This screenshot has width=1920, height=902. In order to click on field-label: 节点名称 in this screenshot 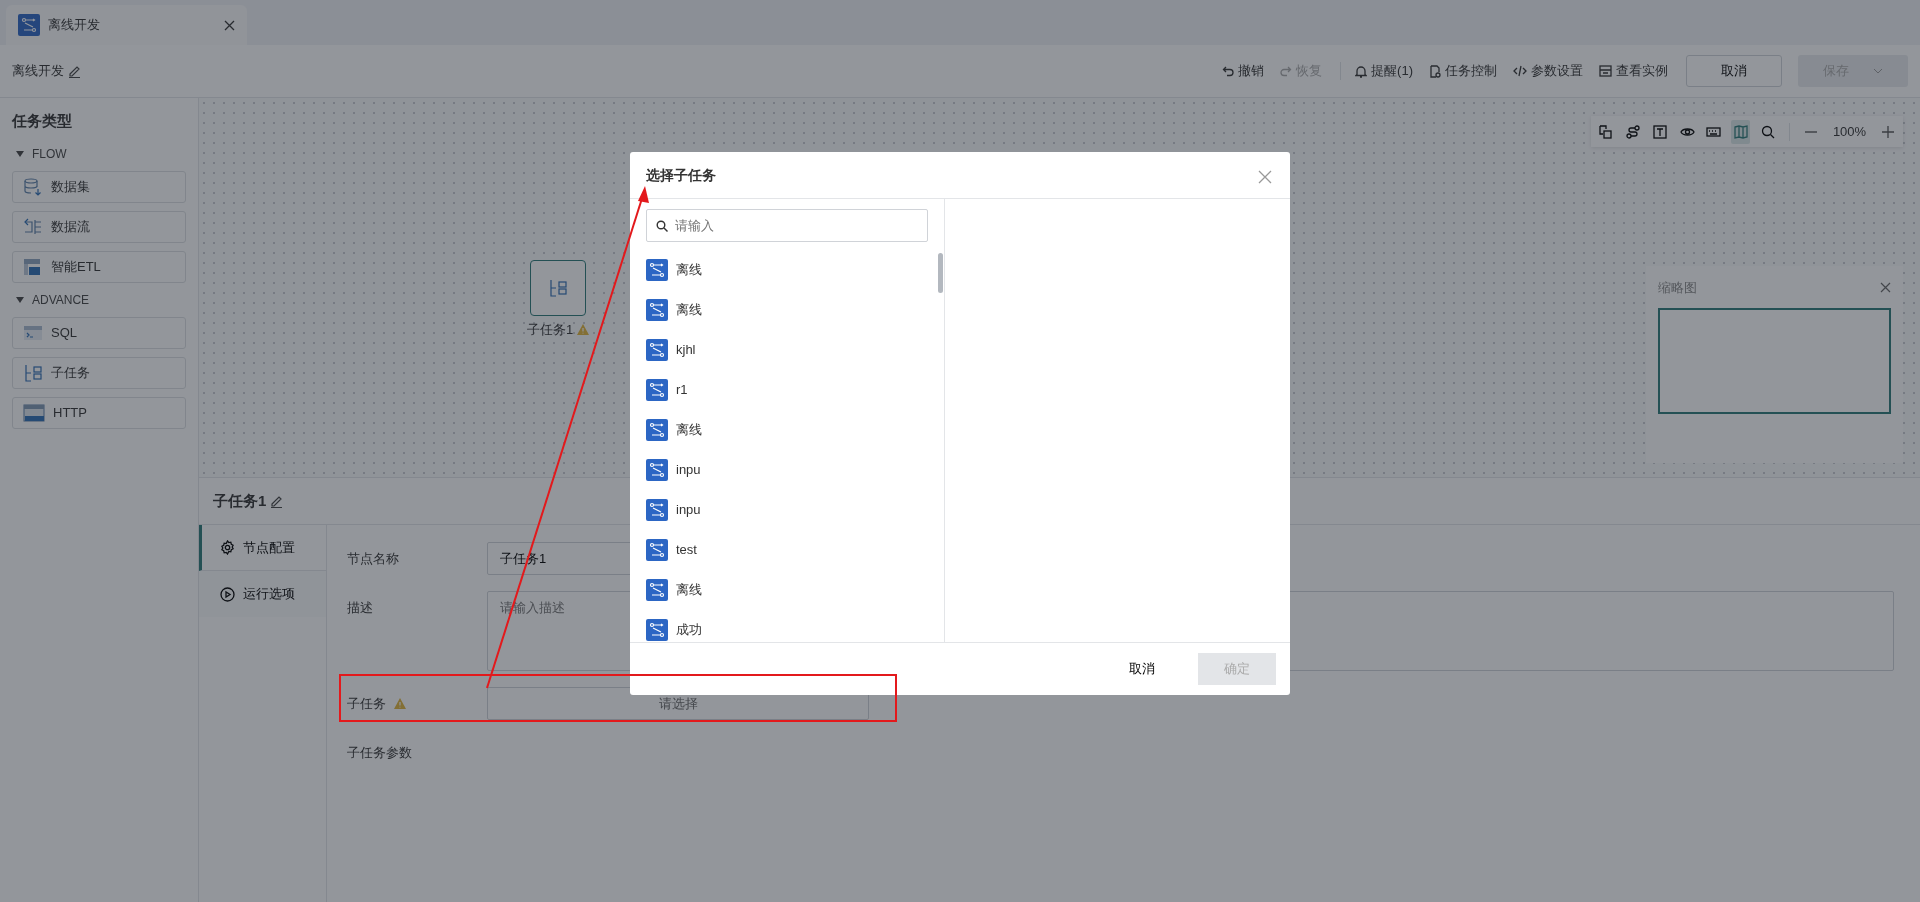, I will do `click(373, 558)`.